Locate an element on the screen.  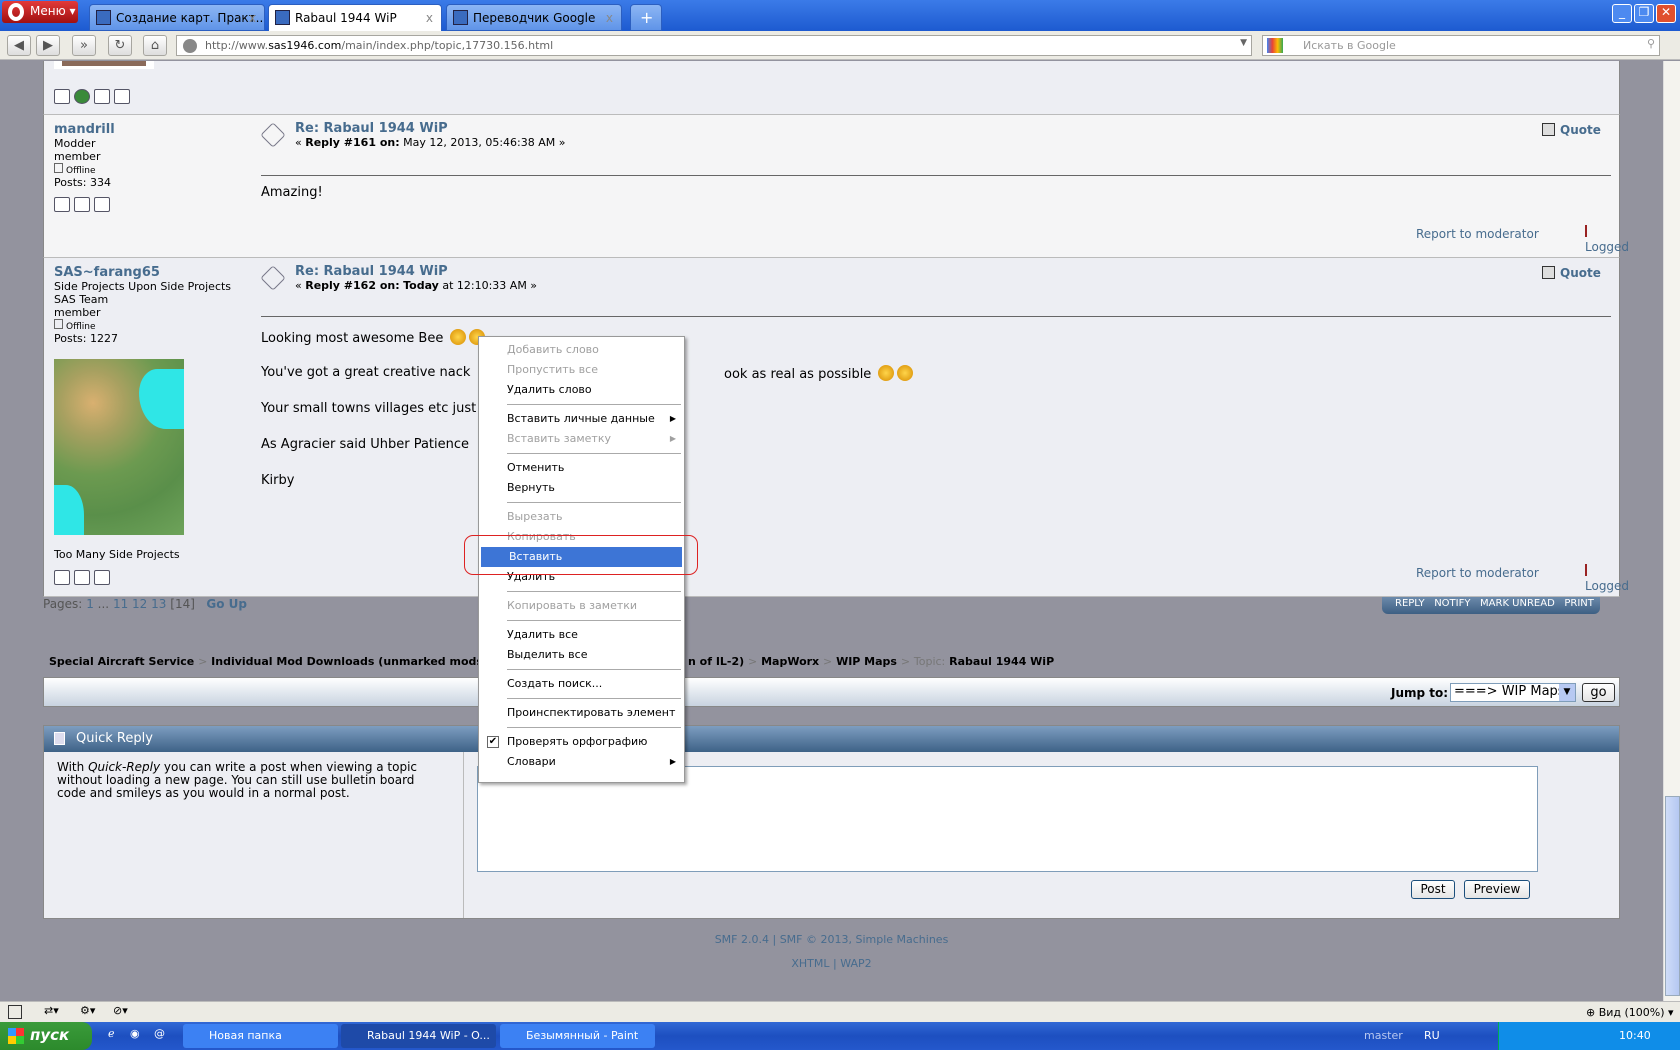
tab-2-active: Rabaul 1944 WiP x is located at coordinates (355, 17).